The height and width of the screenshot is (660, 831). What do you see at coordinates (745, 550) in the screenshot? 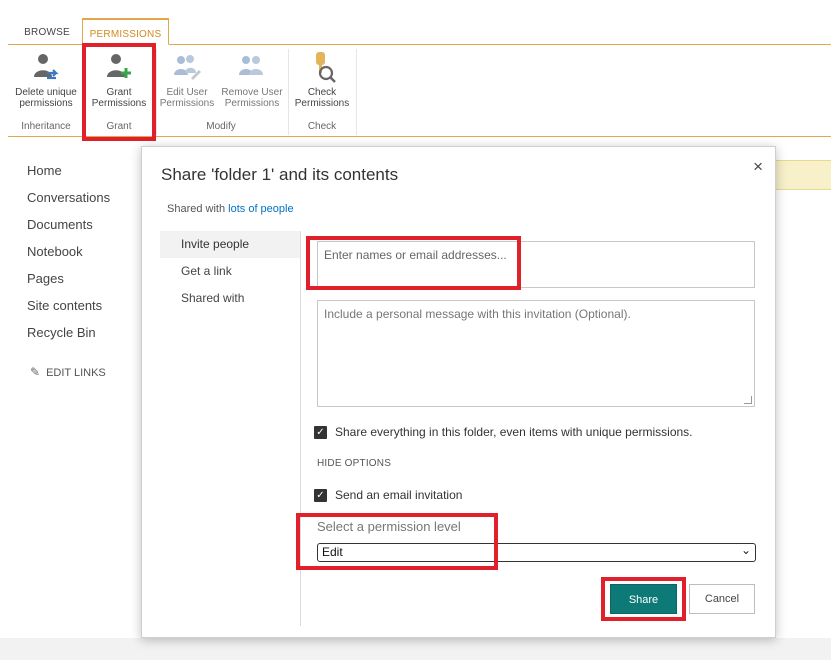
I see `chevron-down-icon: ⌄` at bounding box center [745, 550].